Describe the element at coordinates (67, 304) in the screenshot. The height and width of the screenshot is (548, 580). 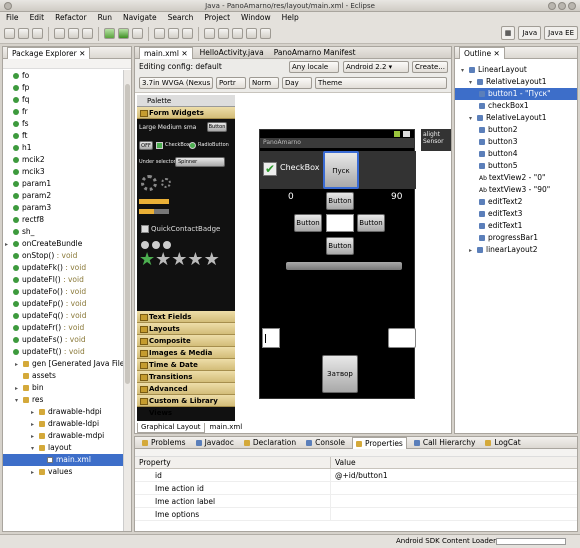
I see `explorer-item: updateFp() : void` at that location.